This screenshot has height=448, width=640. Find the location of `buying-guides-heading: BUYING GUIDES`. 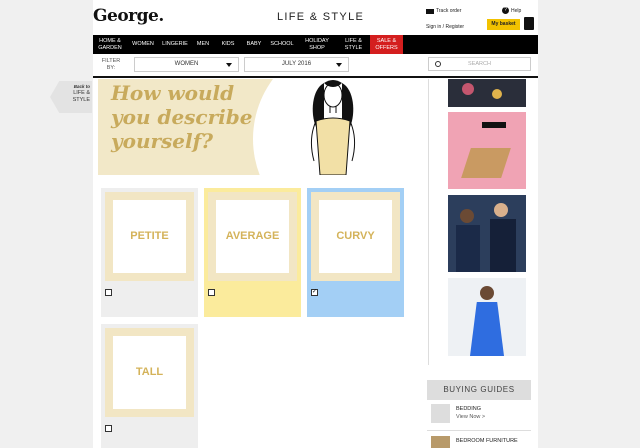

buying-guides-heading: BUYING GUIDES is located at coordinates (479, 390).